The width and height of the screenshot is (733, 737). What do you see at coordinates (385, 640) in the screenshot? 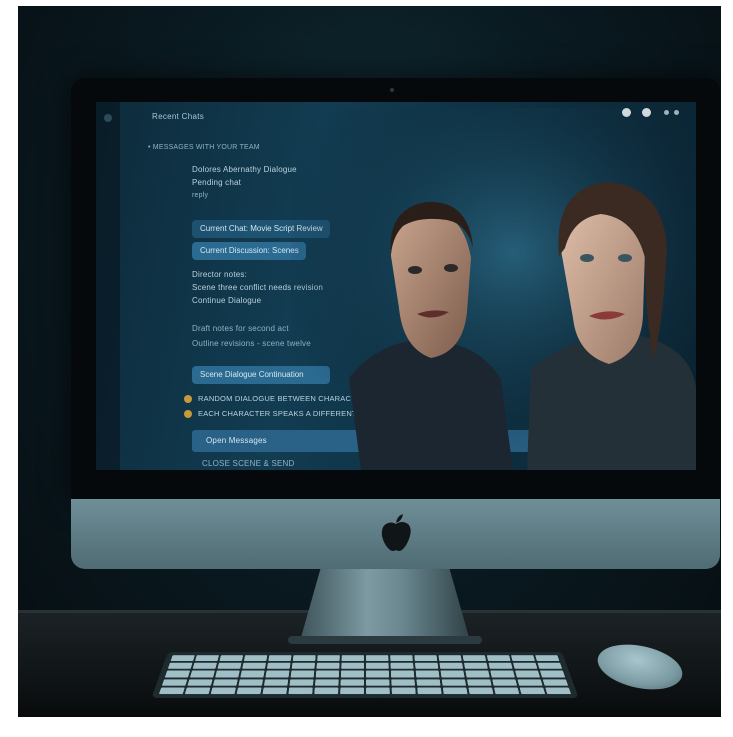
I see `imac-stand-base` at bounding box center [385, 640].